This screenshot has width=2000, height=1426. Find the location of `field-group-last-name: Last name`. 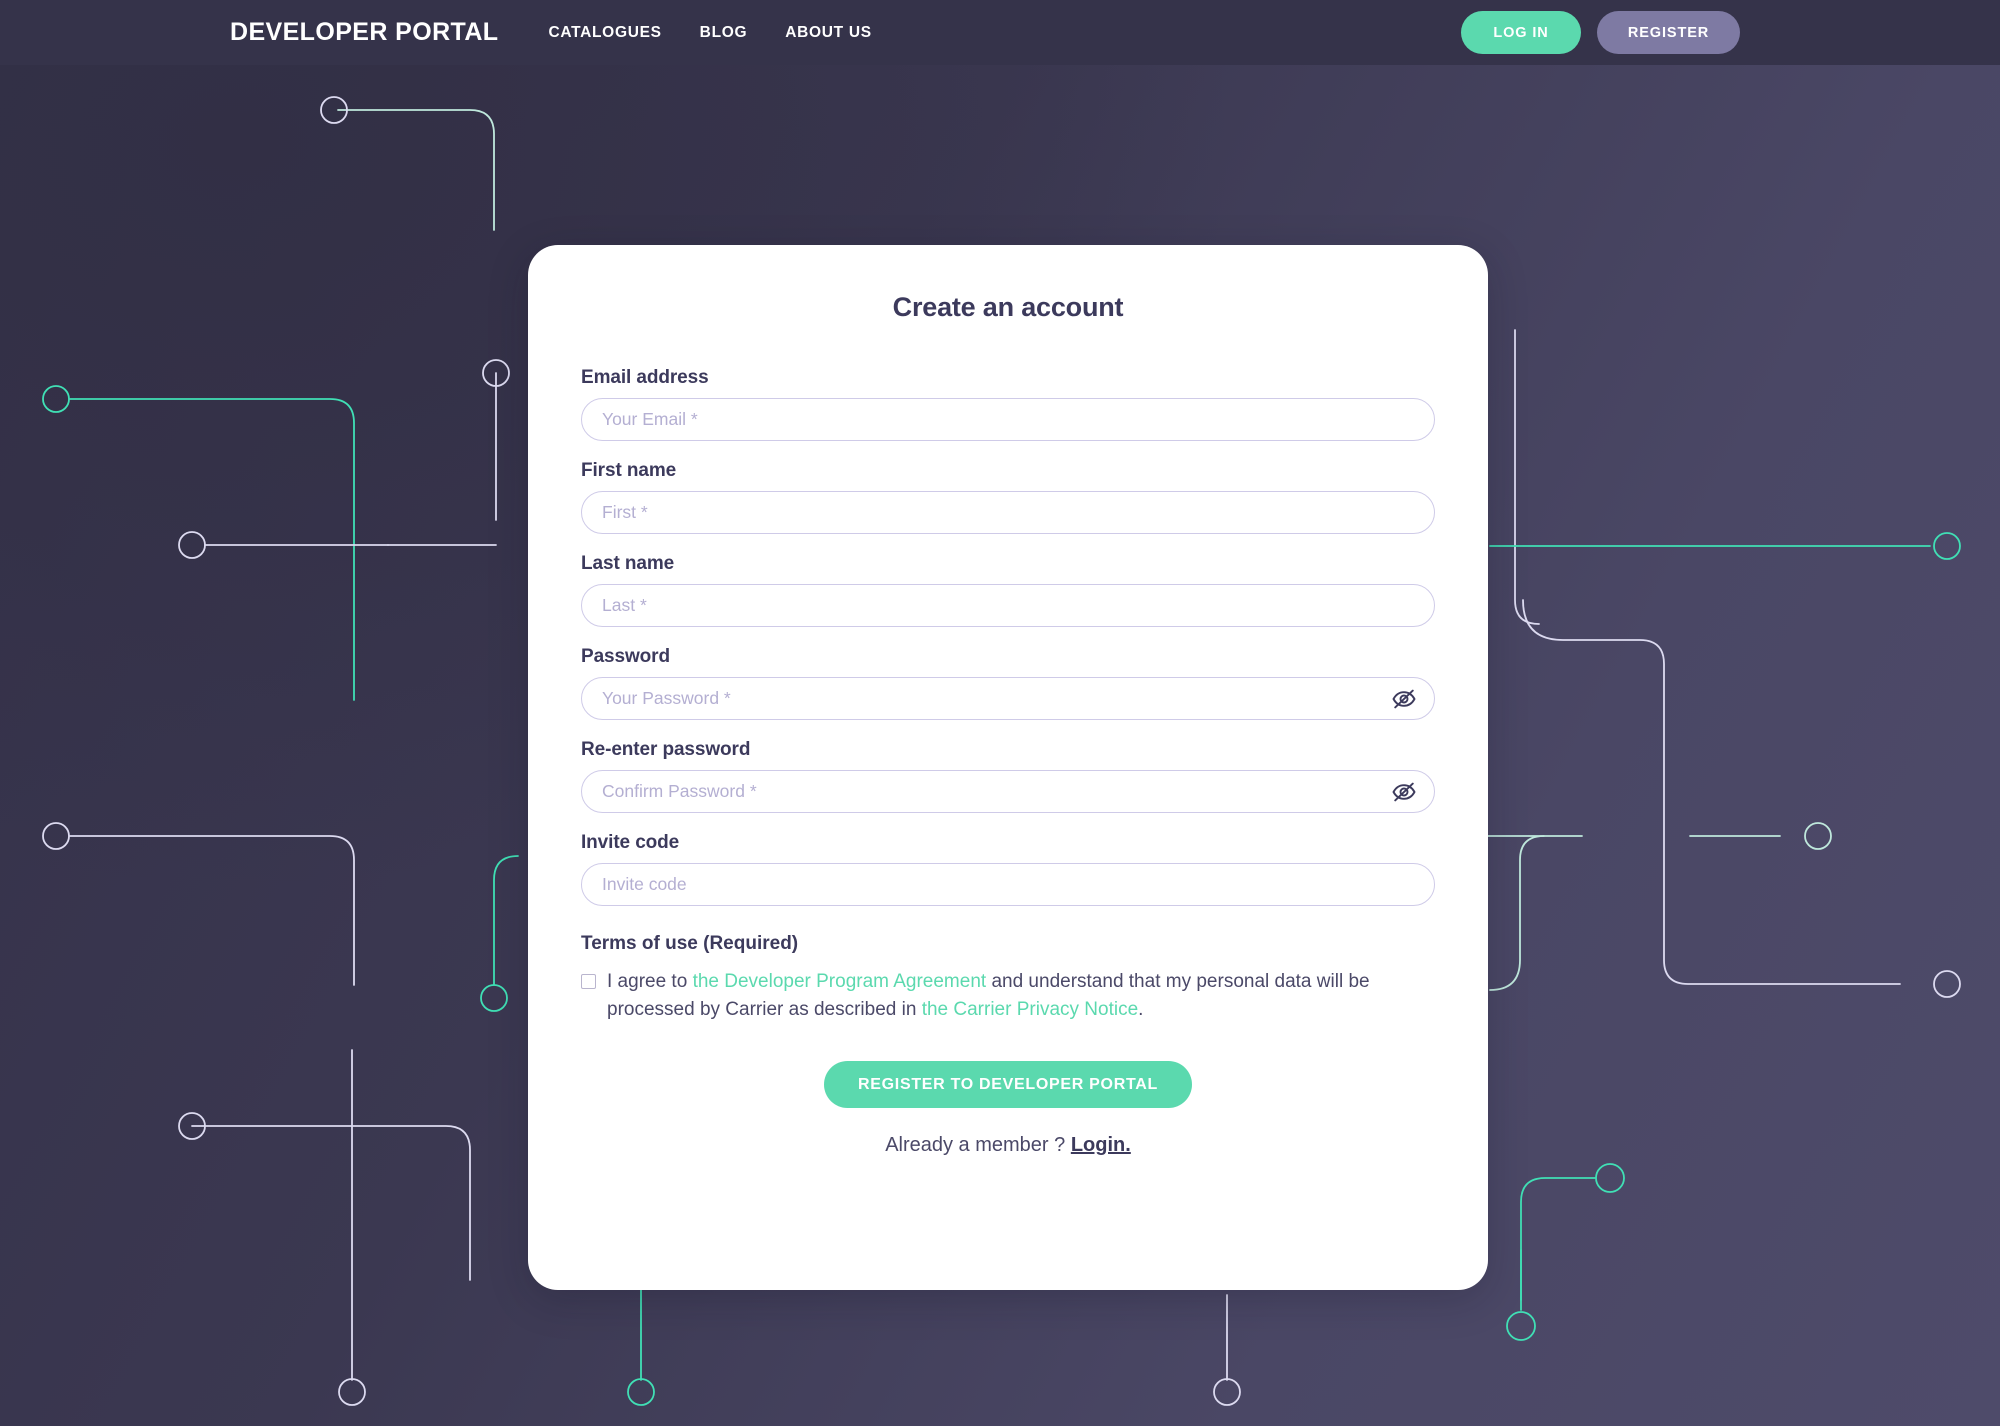

field-group-last-name: Last name is located at coordinates (1008, 590).